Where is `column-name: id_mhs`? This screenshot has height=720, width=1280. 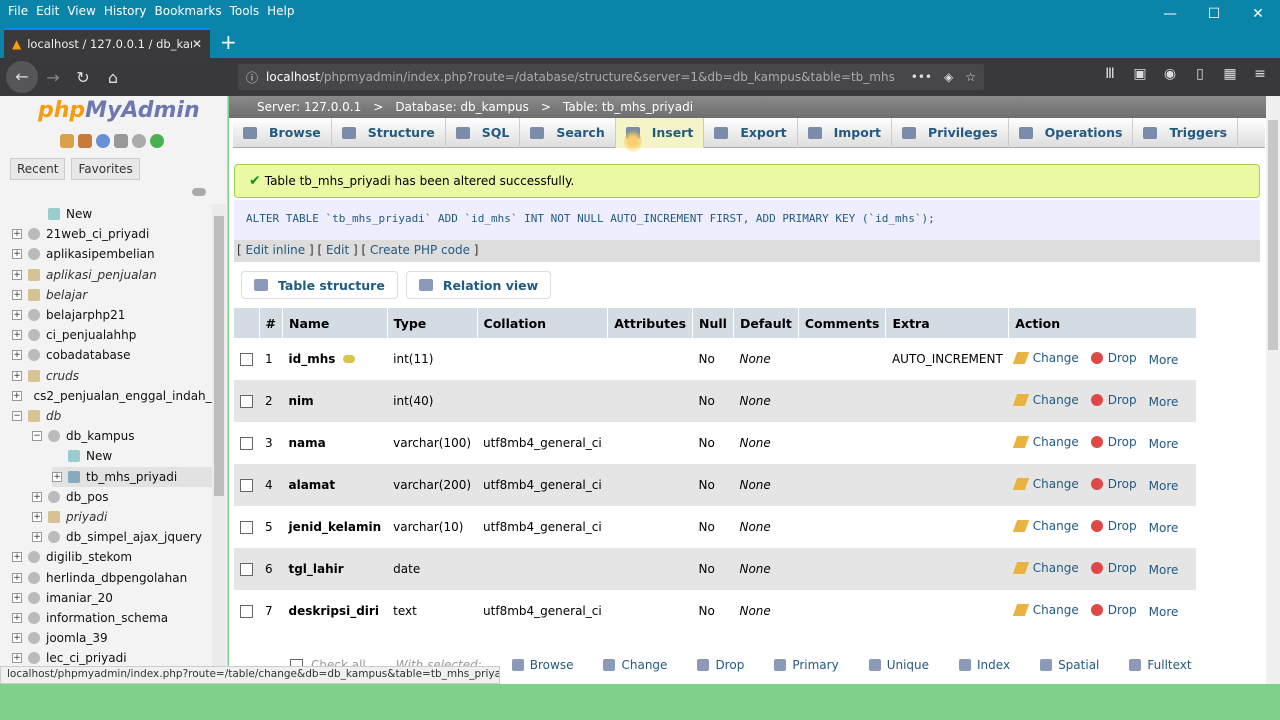
column-name: id_mhs is located at coordinates (335, 359).